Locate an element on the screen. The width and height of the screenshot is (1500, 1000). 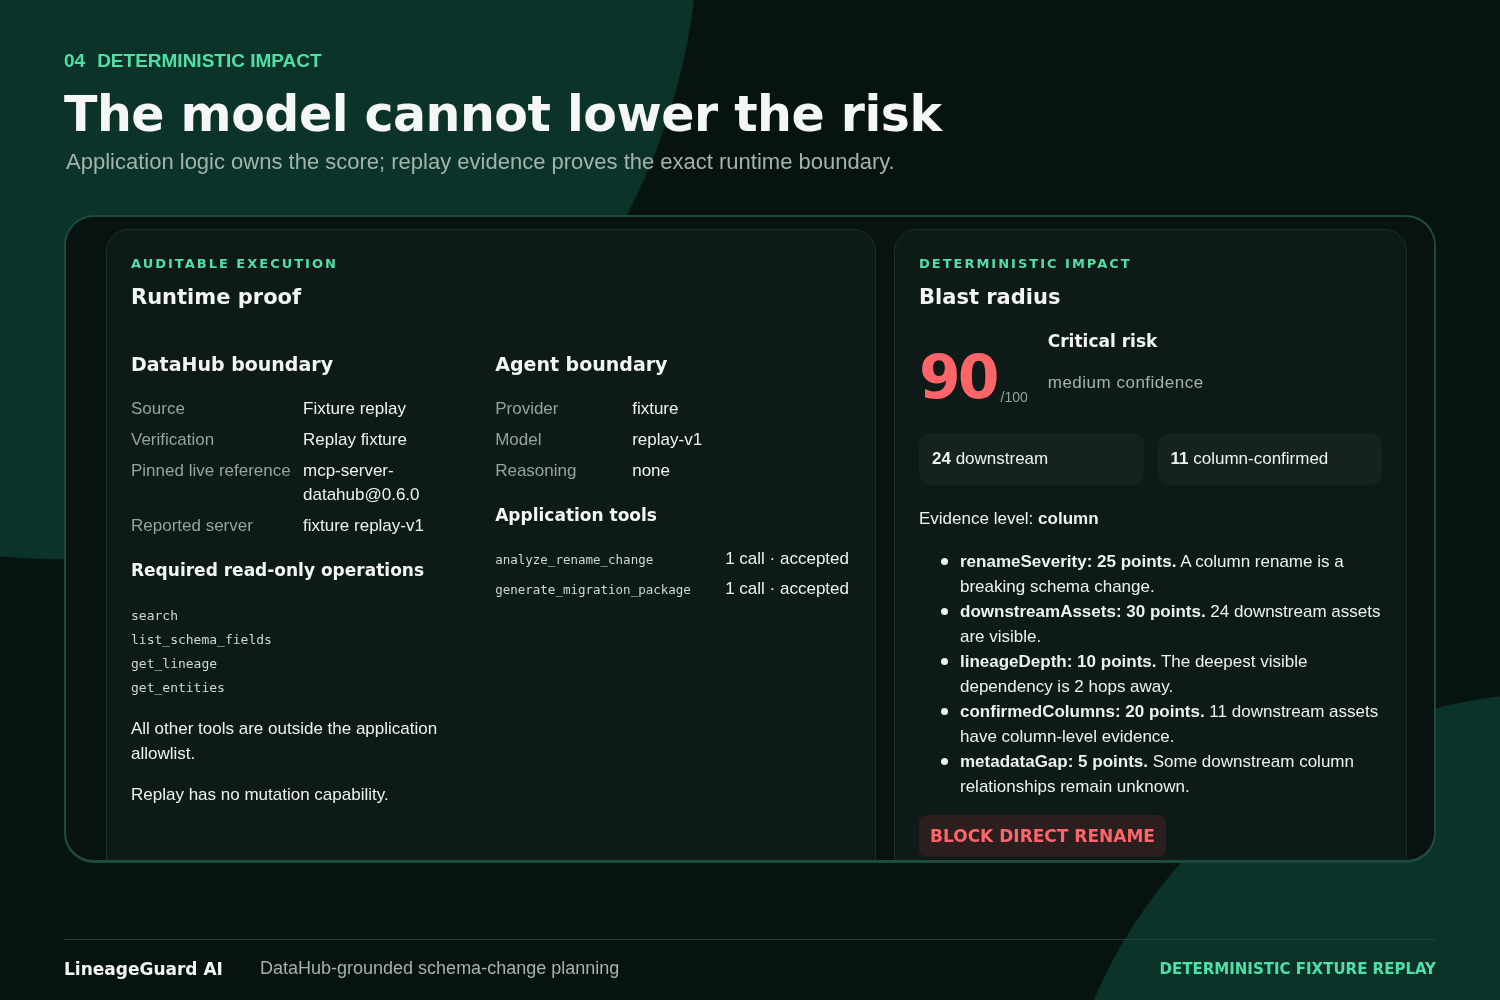
section-heading: Application tools is located at coordinates (576, 515).